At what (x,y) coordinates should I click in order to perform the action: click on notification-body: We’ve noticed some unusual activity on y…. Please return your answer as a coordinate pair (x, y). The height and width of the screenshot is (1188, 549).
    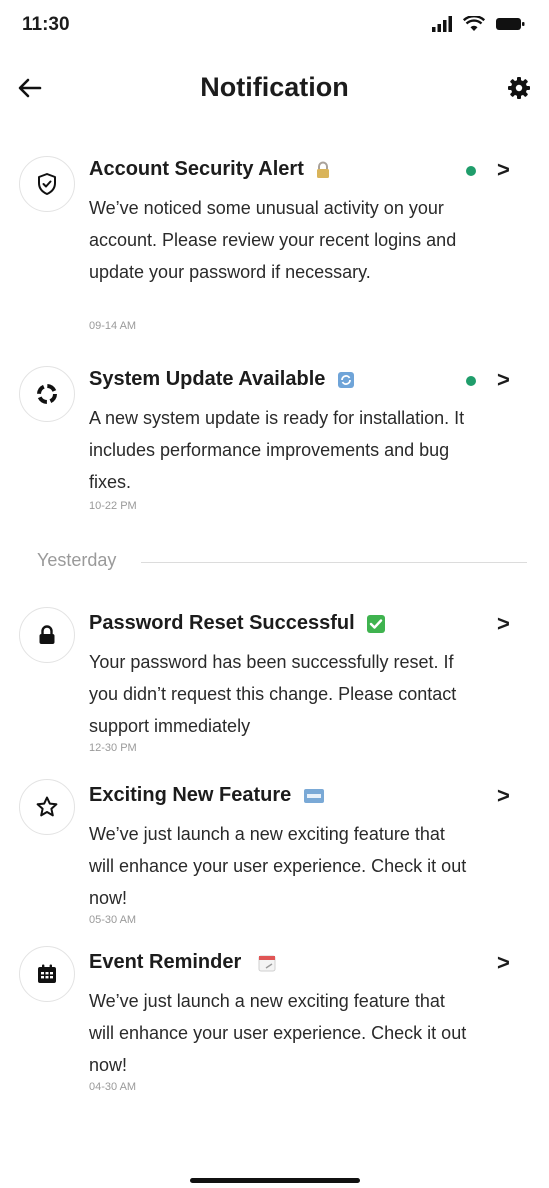
    Looking at the image, I should click on (273, 240).